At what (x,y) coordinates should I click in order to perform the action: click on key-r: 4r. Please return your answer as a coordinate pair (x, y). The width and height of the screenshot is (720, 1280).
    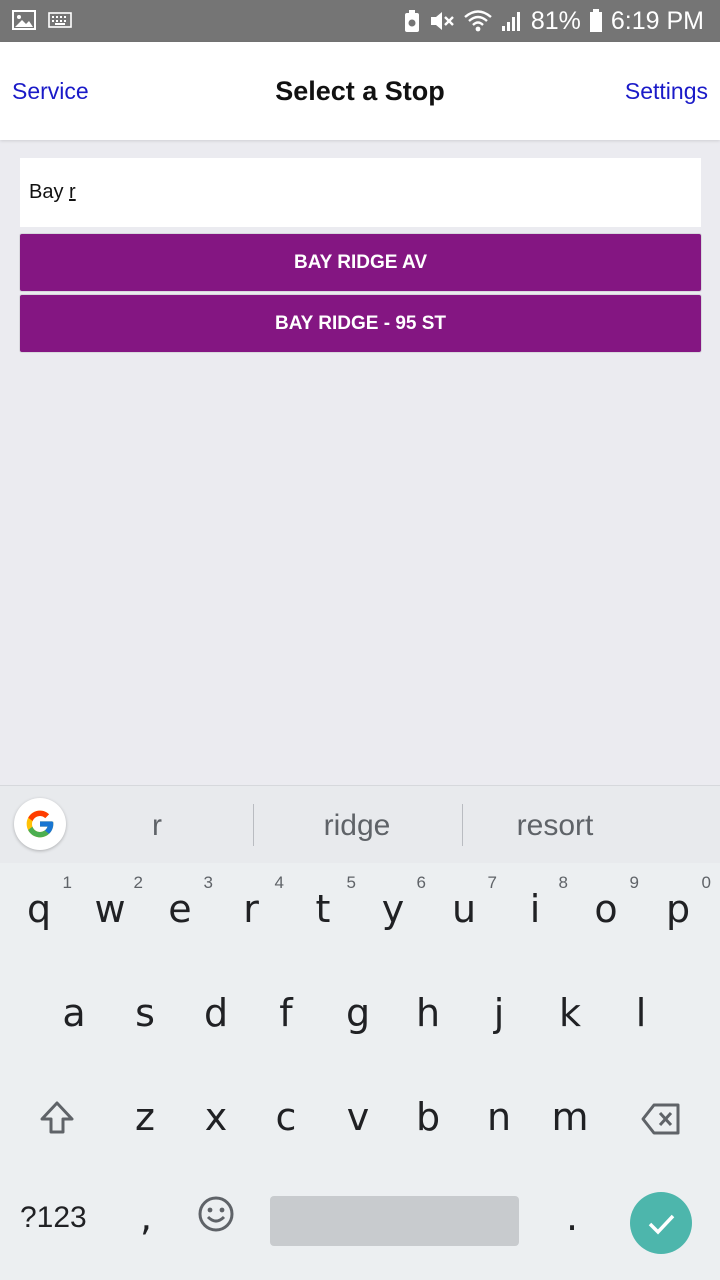
    Looking at the image, I should click on (251, 902).